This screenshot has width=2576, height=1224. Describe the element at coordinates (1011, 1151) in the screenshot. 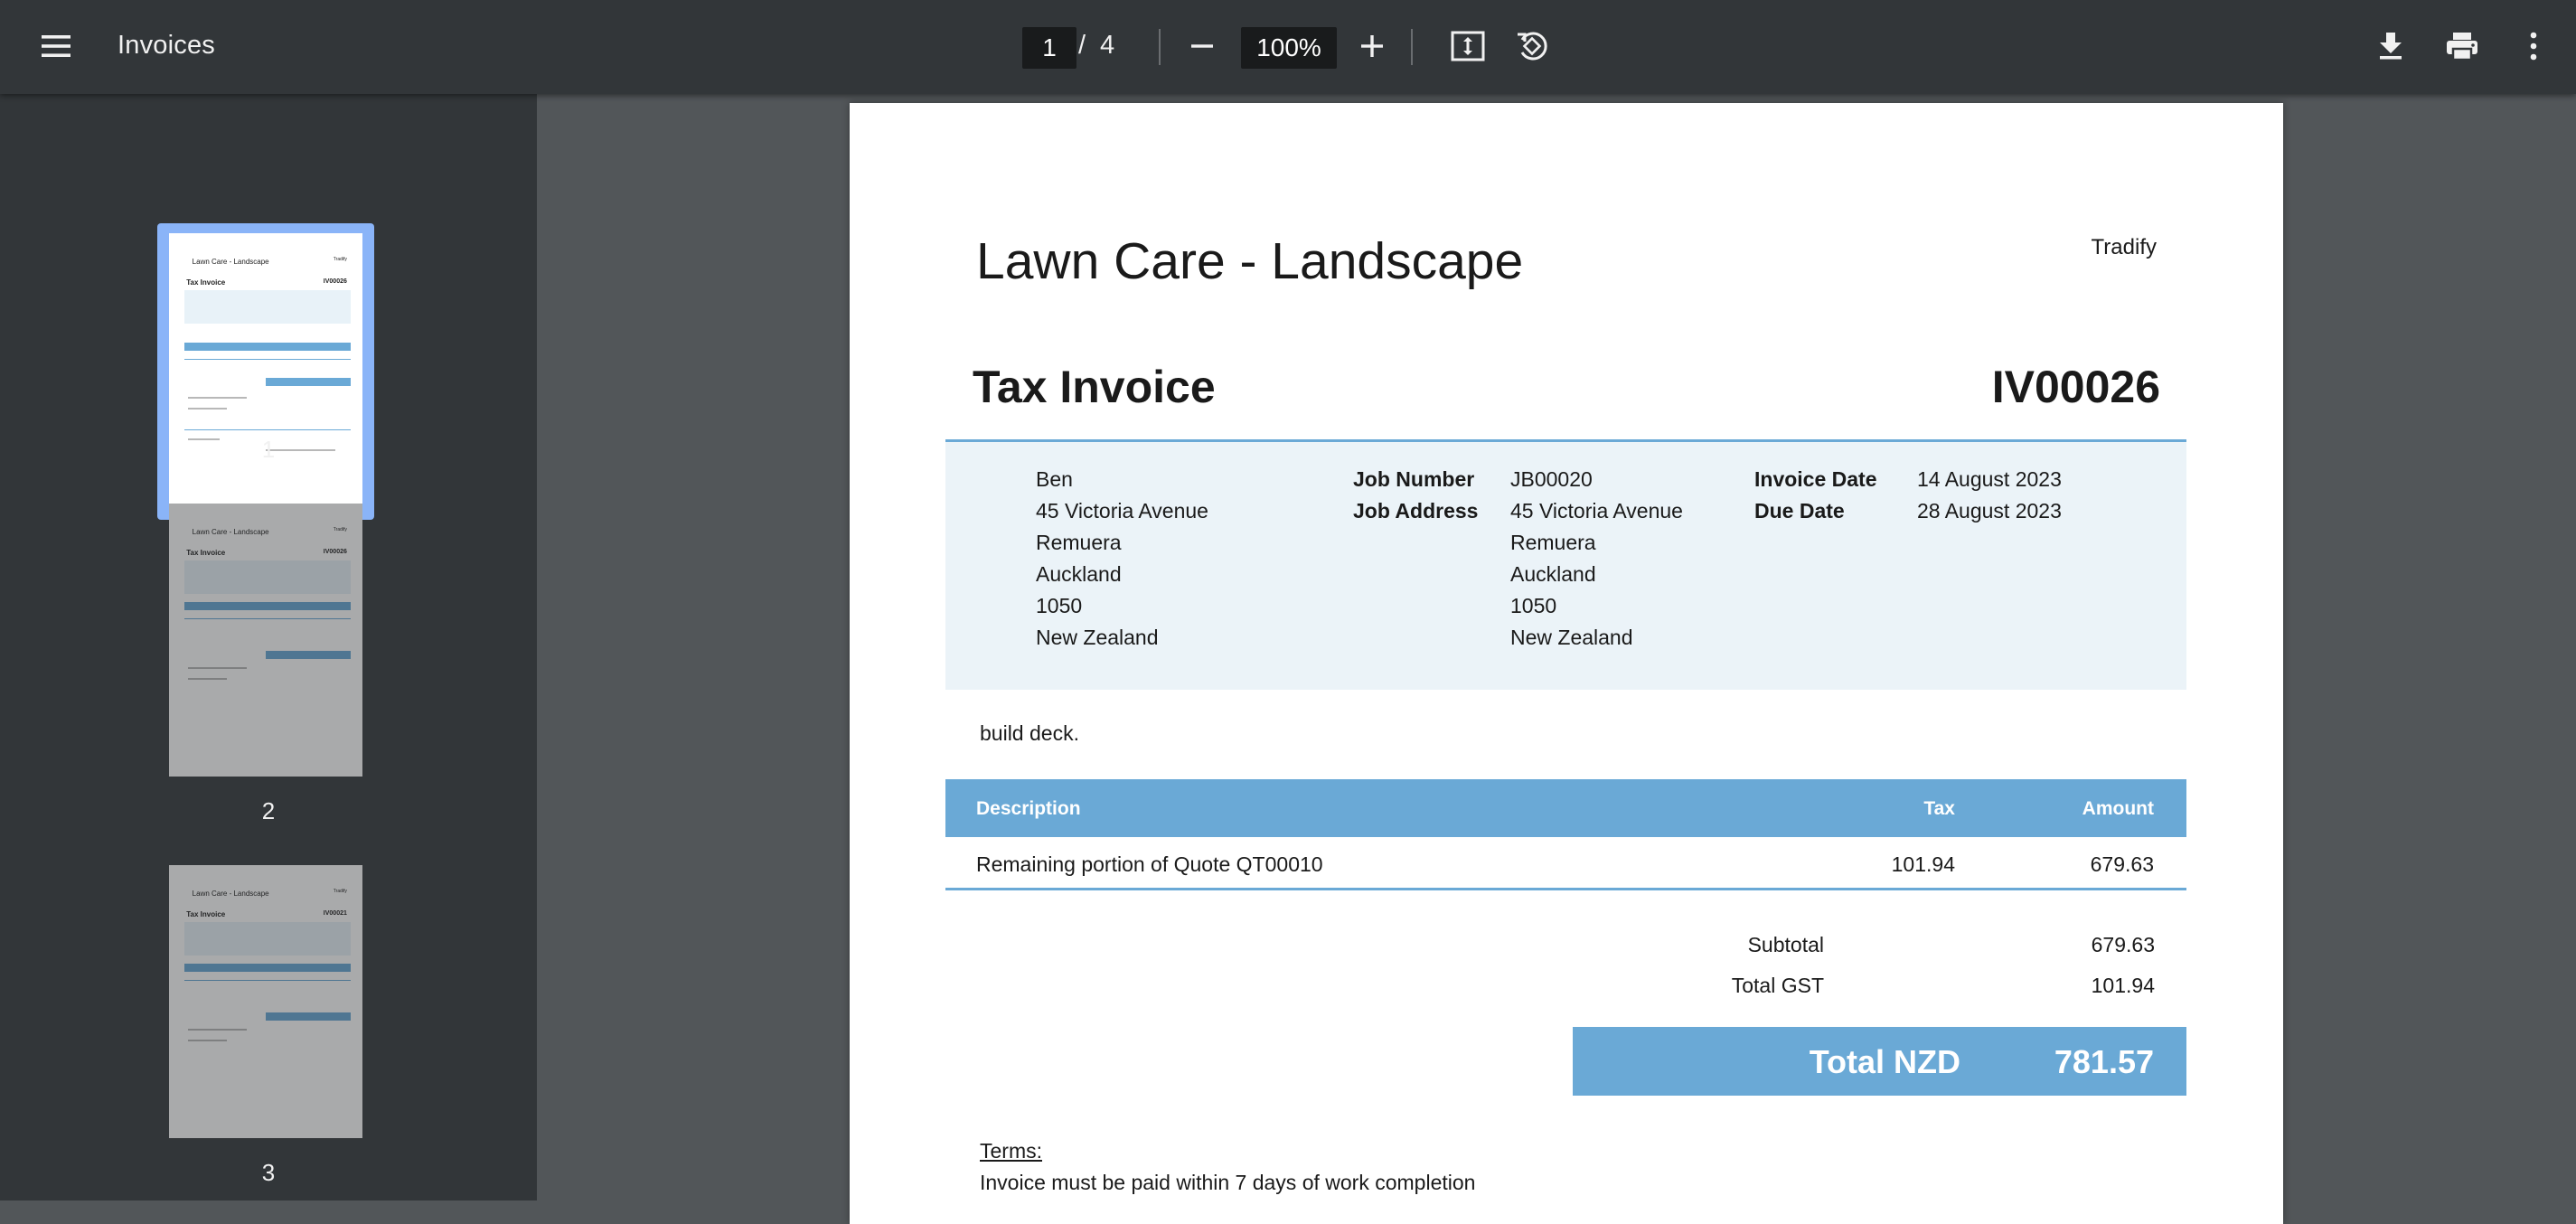

I see `terms-heading: Terms:` at that location.